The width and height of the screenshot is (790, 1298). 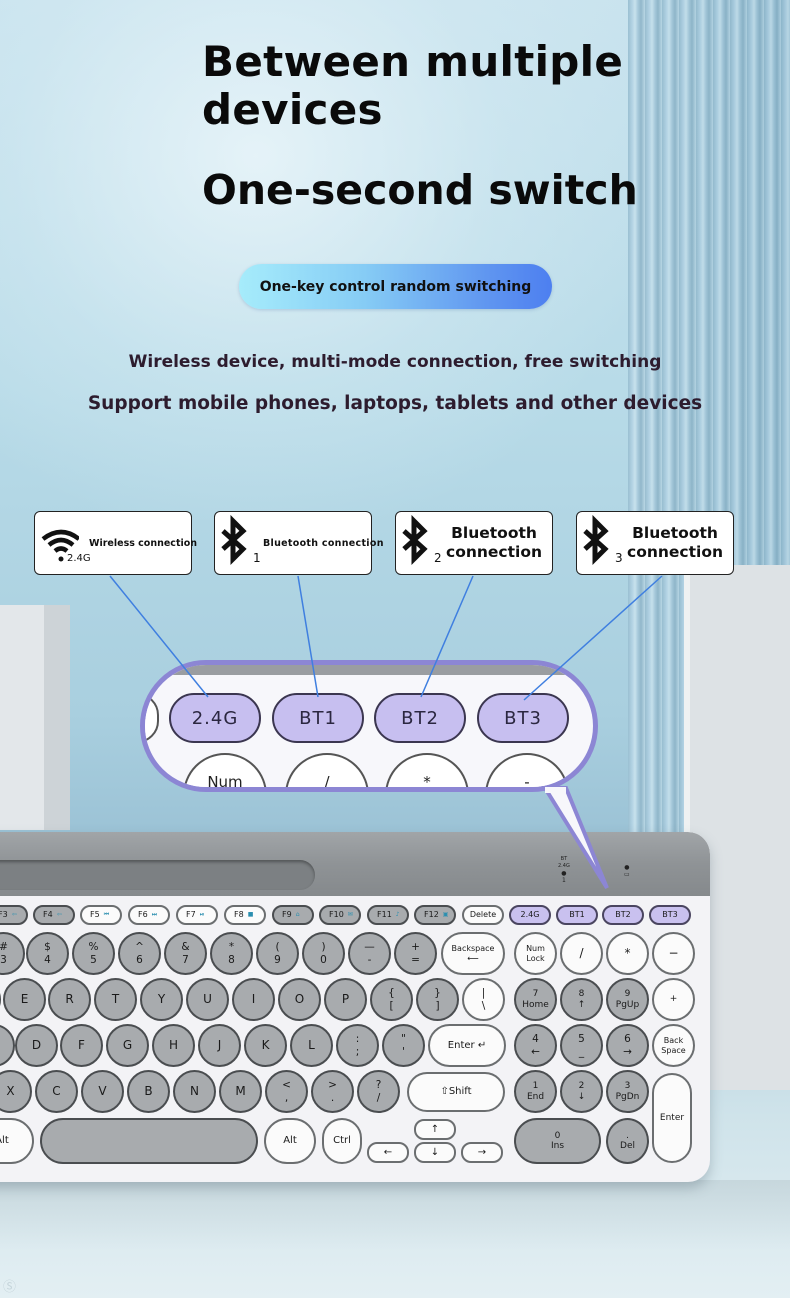 I want to click on key-numpad-3: 3 PgDn, so click(x=627, y=1091).